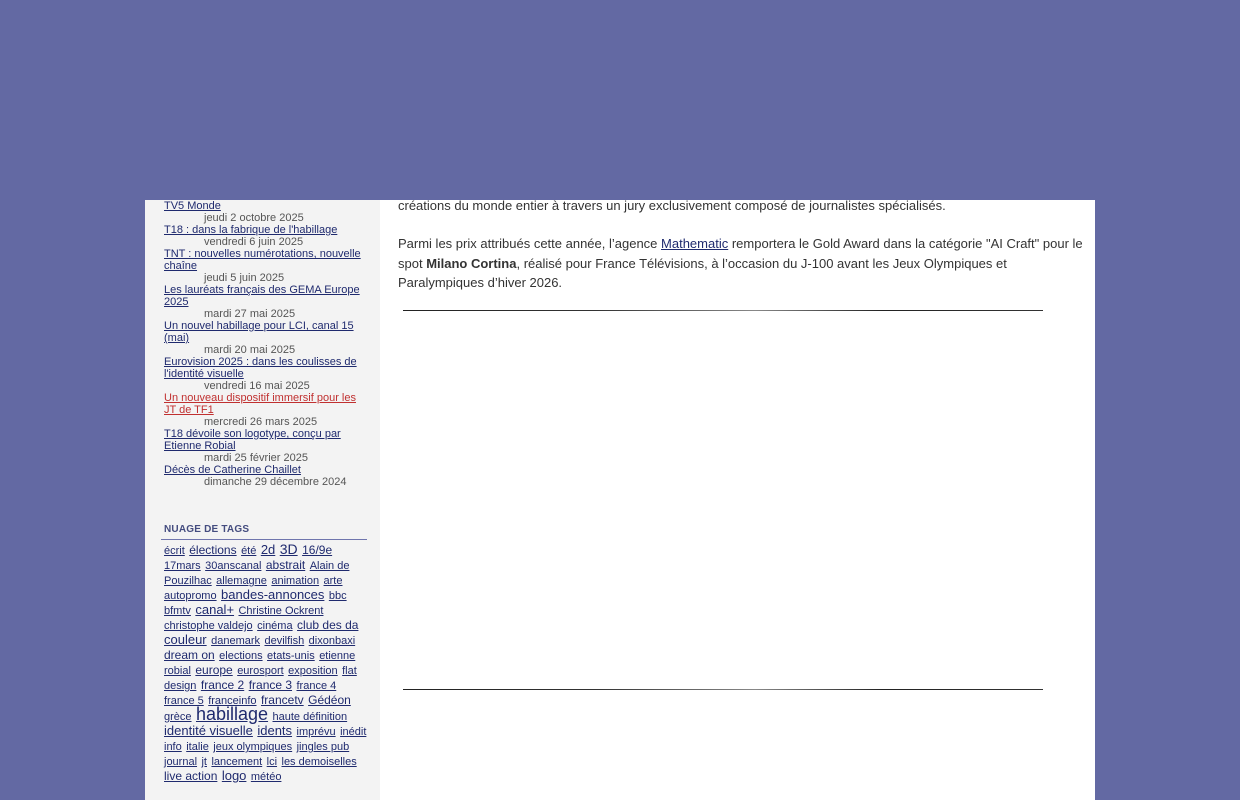 The image size is (1240, 800). Describe the element at coordinates (266, 206) in the screenshot. I see `article-link: TV5 Monde` at that location.